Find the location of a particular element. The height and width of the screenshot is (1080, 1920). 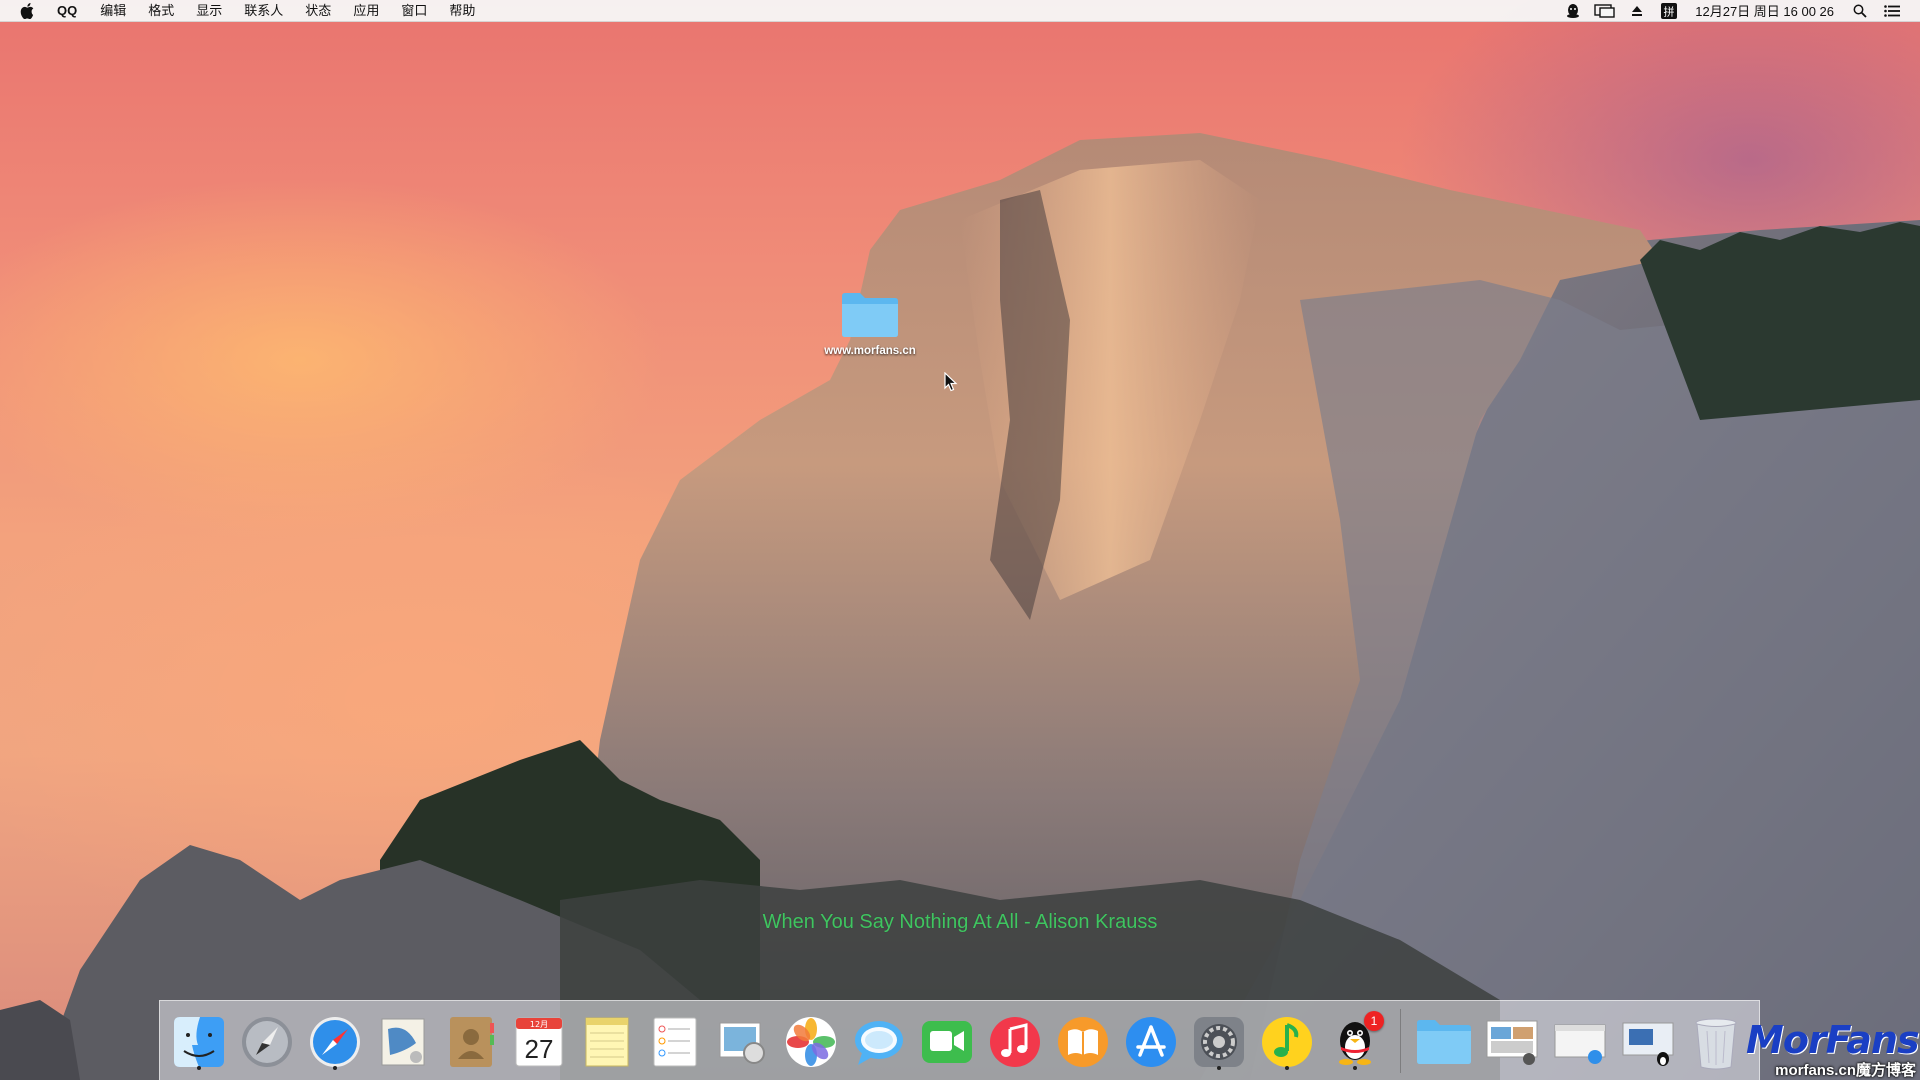

dock-reminders is located at coordinates (675, 1041).